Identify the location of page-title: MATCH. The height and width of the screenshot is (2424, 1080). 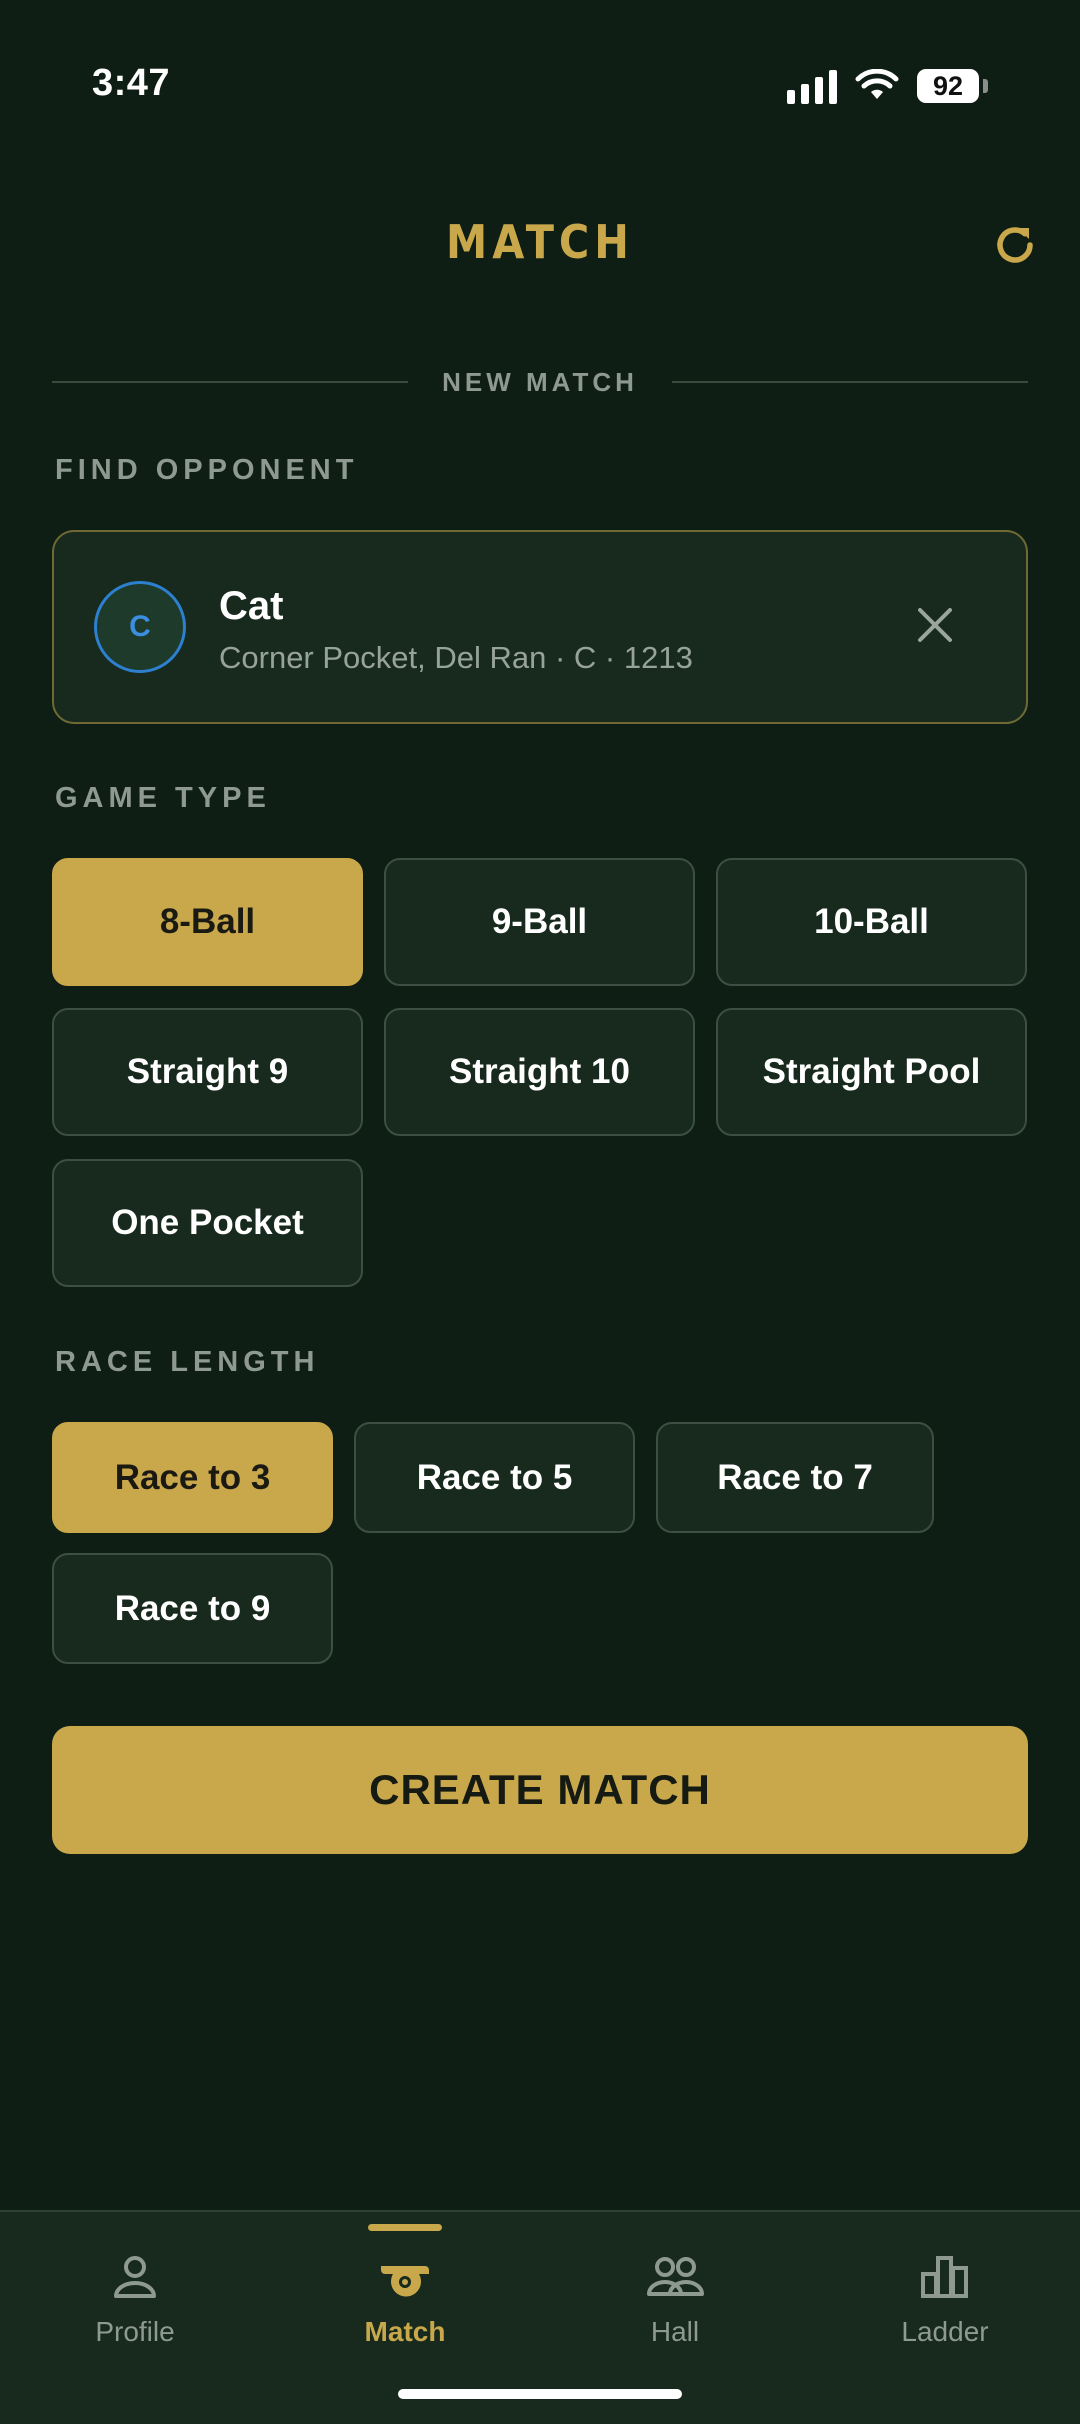
(540, 242).